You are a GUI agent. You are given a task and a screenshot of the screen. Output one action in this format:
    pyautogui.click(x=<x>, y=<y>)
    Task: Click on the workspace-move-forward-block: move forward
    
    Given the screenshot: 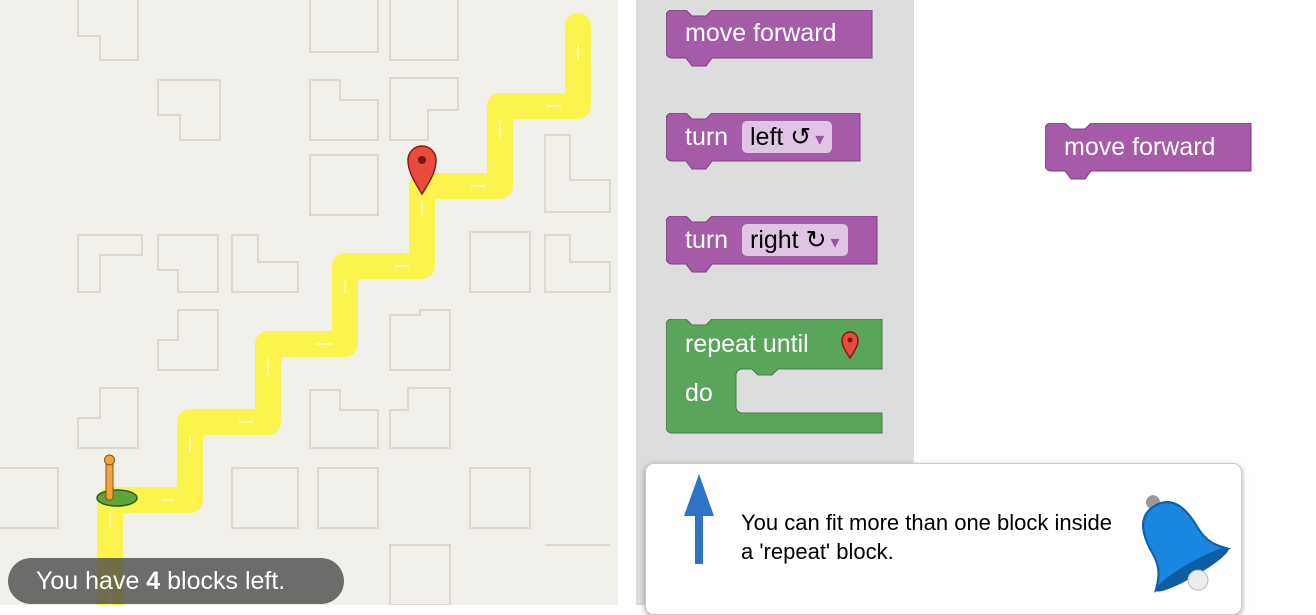 What is the action you would take?
    pyautogui.click(x=1149, y=153)
    